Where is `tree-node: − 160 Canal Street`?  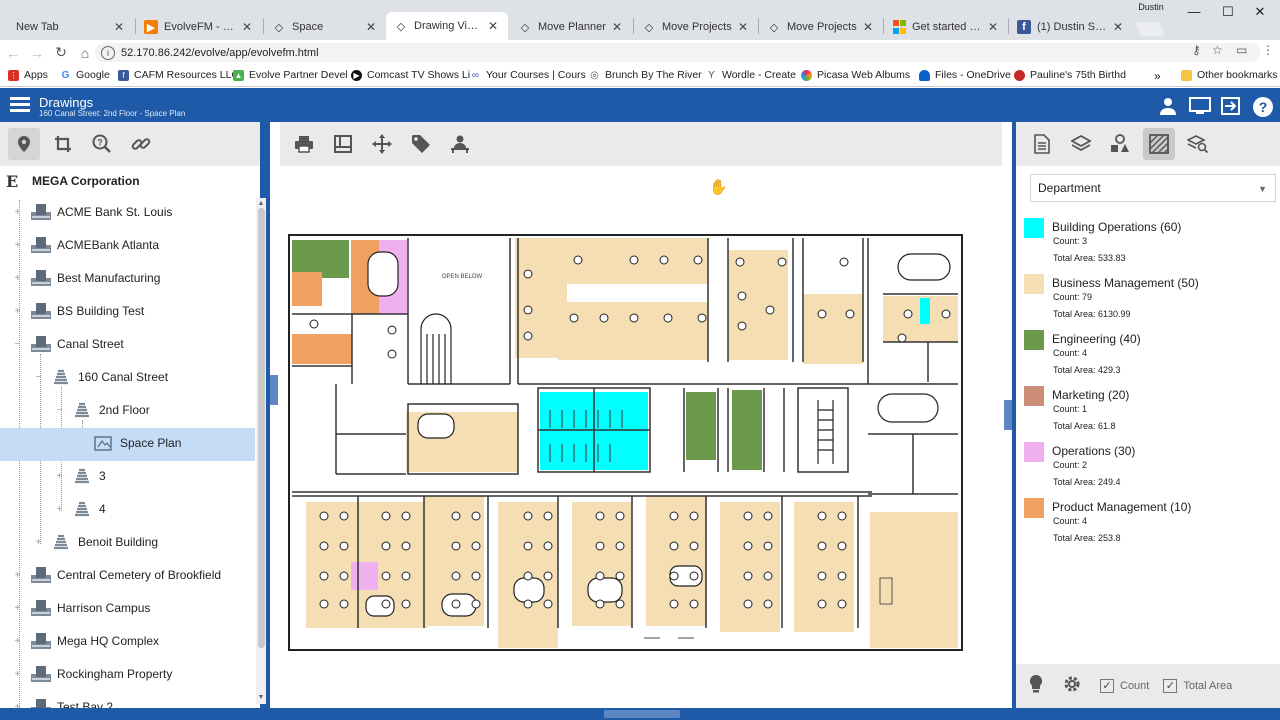 tree-node: − 160 Canal Street is located at coordinates (100, 377).